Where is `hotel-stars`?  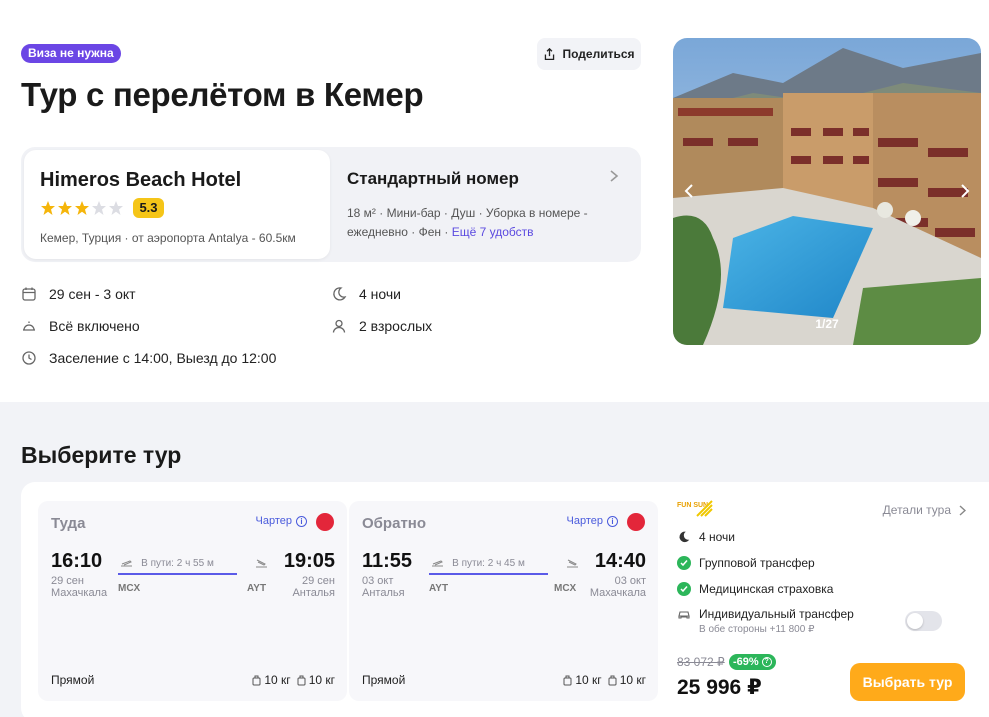
hotel-stars is located at coordinates (82, 208).